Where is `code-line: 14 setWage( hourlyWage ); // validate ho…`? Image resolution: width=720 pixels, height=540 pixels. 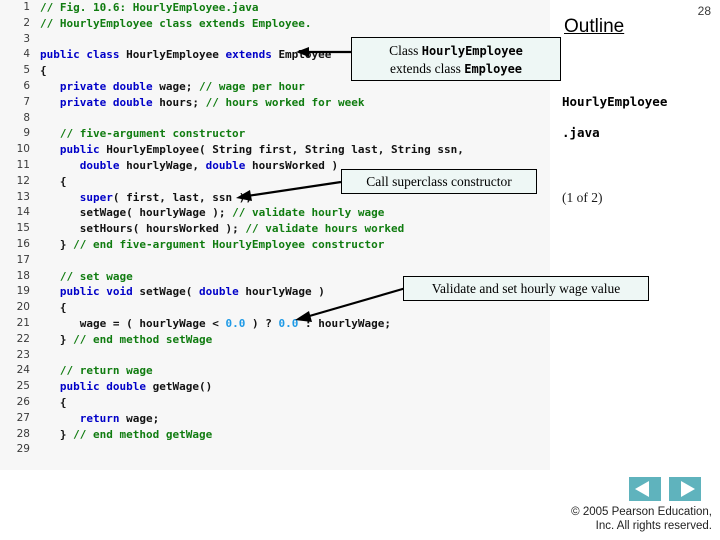 code-line: 14 setWage( hourlyWage ); // validate ho… is located at coordinates (275, 213).